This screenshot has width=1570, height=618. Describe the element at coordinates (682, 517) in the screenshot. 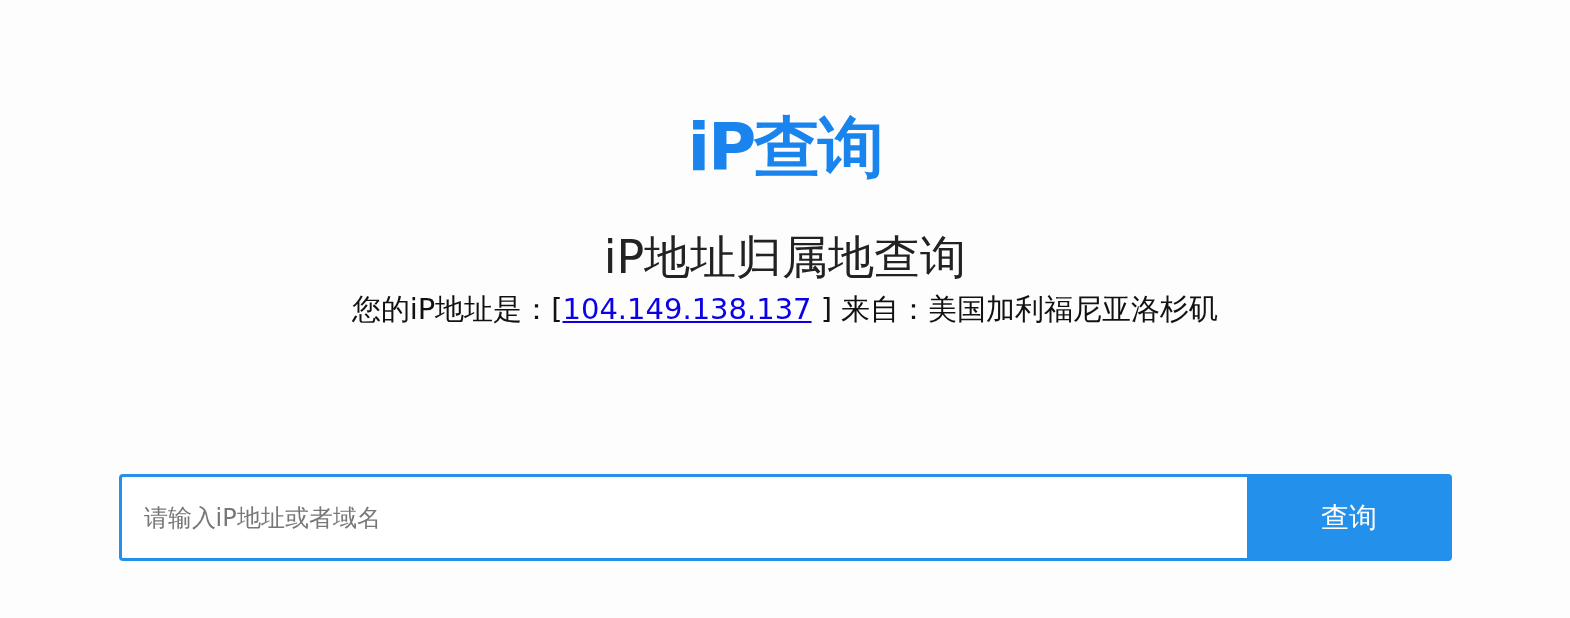

I see `search-field: 请输入iP地址或者域名` at that location.